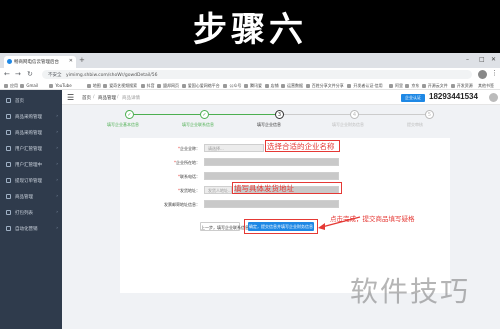 The height and width of the screenshot is (329, 500). Describe the element at coordinates (86, 98) in the screenshot. I see `breadcrumb-home: 首页` at that location.